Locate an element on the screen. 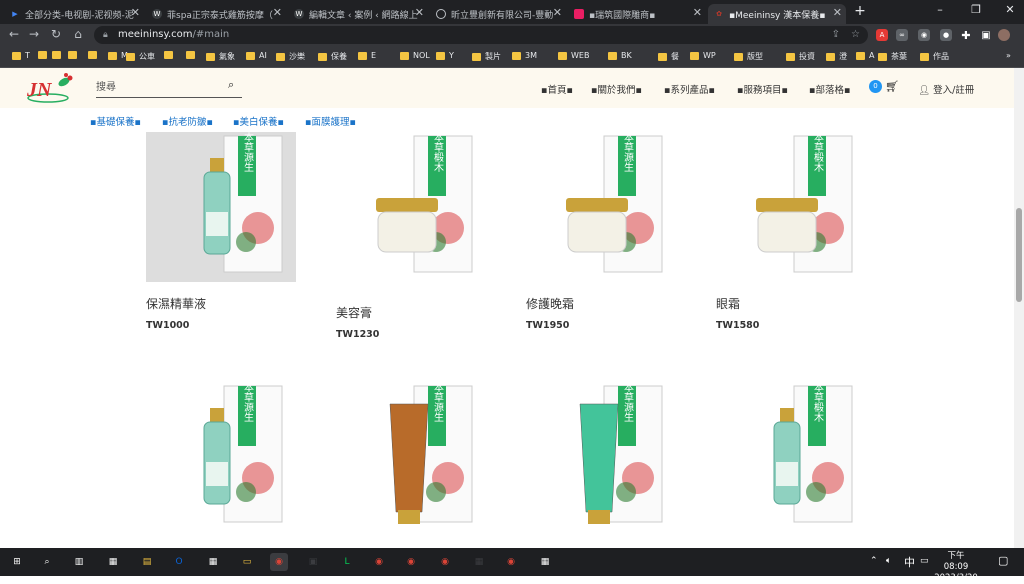 This screenshot has width=1024, height=584. back-icon: ← is located at coordinates (14, 34).